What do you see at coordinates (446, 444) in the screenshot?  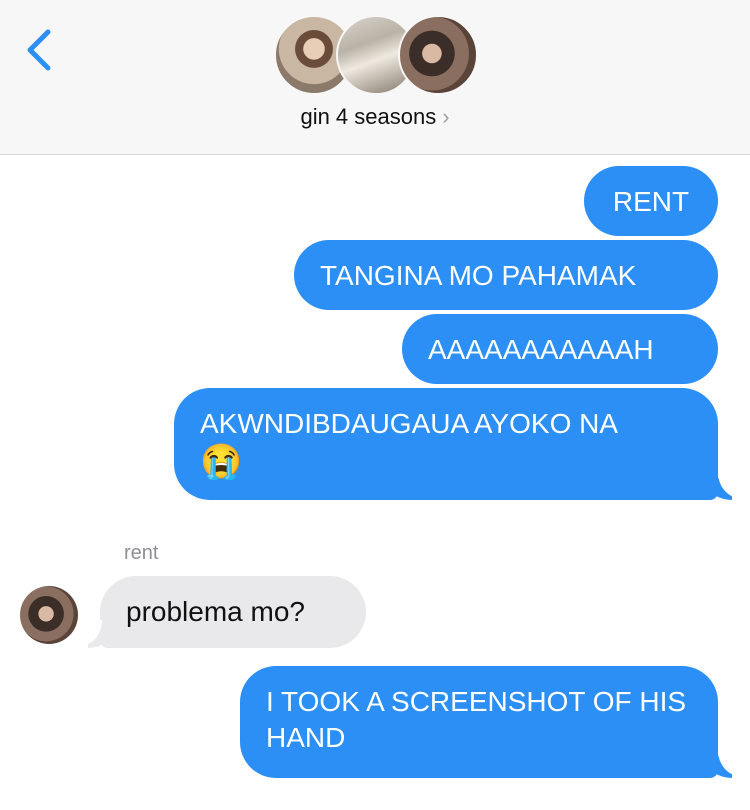 I see `message-bubble: AKWNDIBDAUGAUA AYOKO NA 😭` at bounding box center [446, 444].